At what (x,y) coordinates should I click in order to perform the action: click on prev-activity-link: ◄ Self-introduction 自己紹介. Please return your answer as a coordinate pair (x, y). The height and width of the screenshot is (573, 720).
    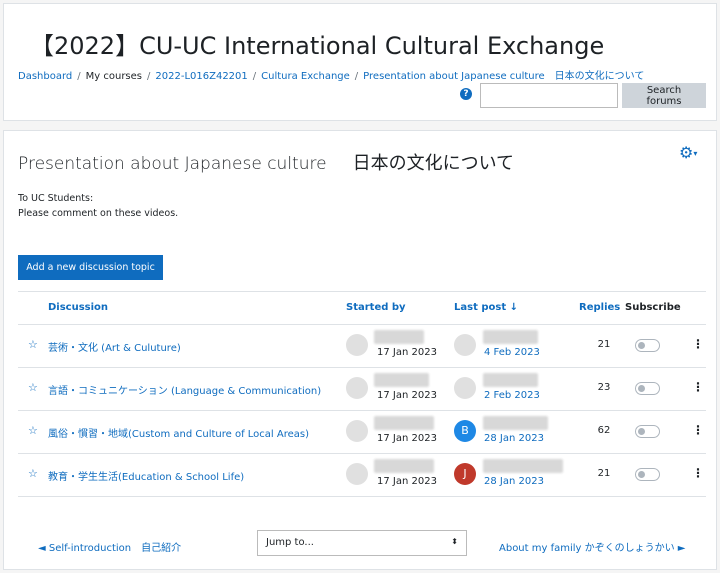
    Looking at the image, I should click on (109, 546).